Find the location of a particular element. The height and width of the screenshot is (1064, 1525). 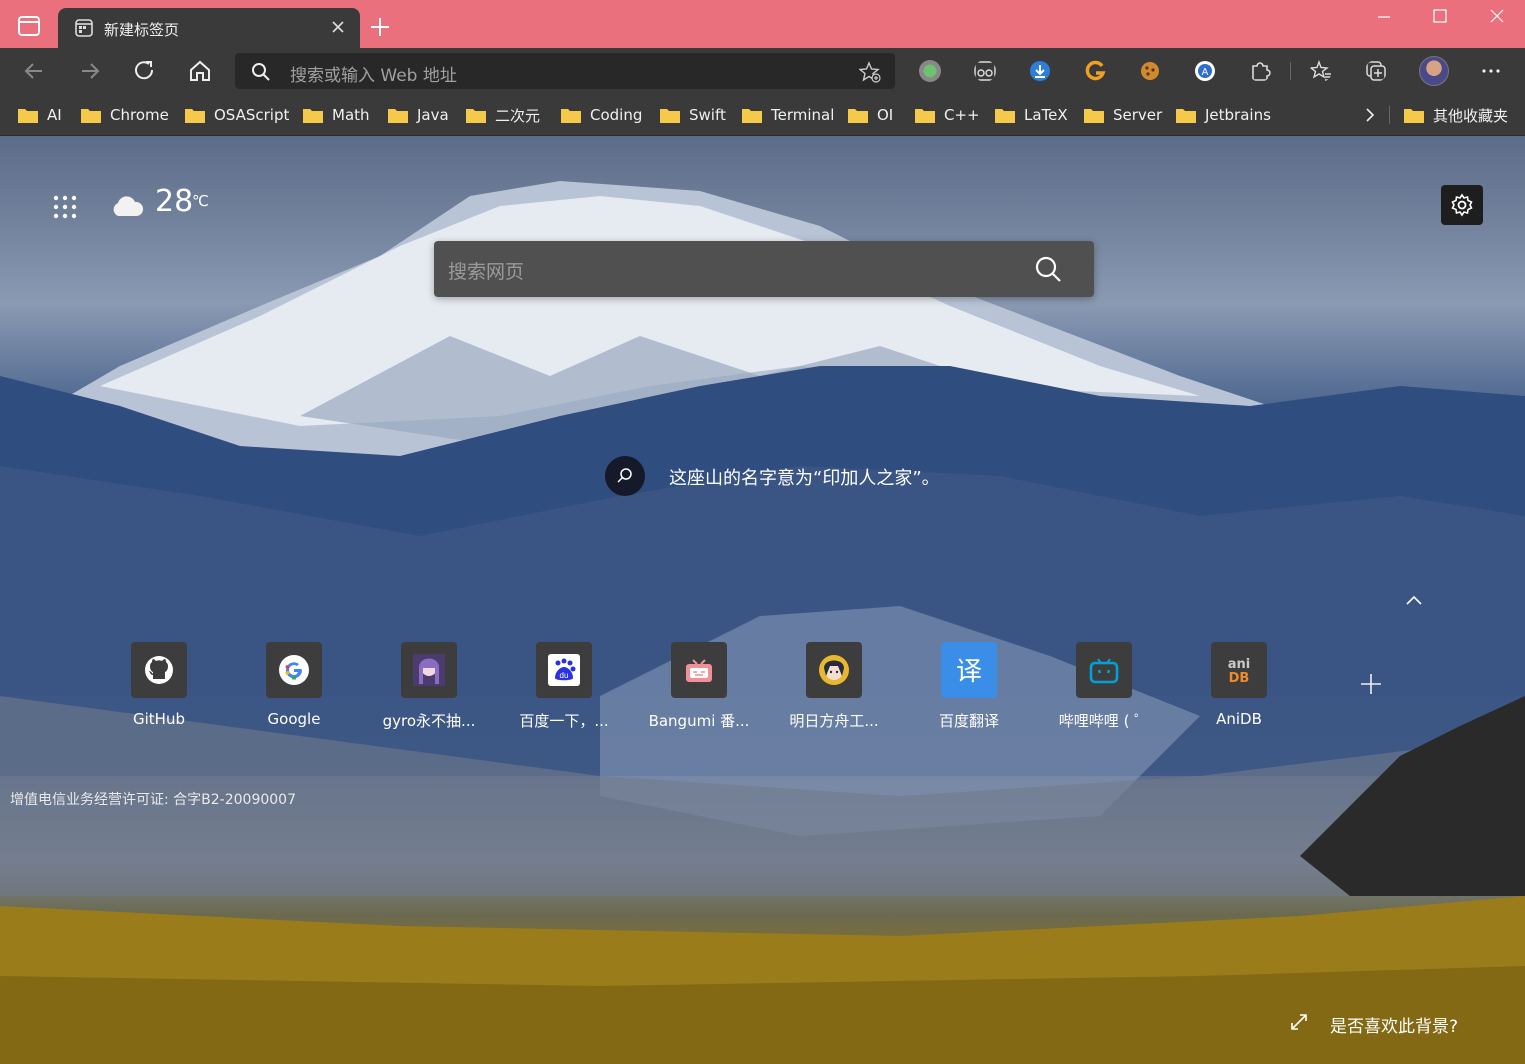

quick-link-anidb: ani DB AniDB is located at coordinates (1235, 687).